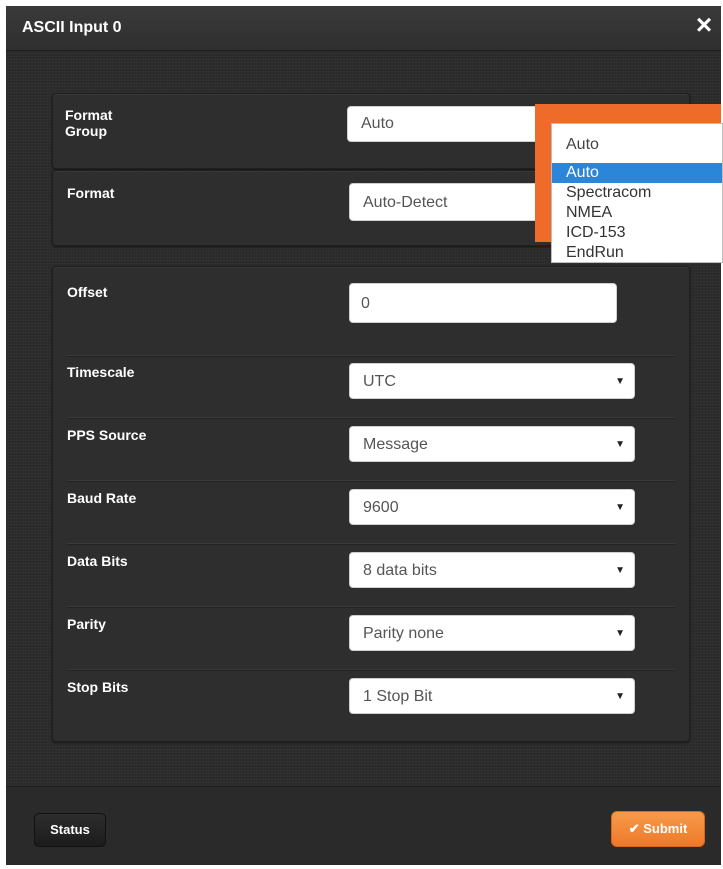 The image size is (723, 869). I want to click on dropdown-option-nmea: NMEA, so click(637, 213).